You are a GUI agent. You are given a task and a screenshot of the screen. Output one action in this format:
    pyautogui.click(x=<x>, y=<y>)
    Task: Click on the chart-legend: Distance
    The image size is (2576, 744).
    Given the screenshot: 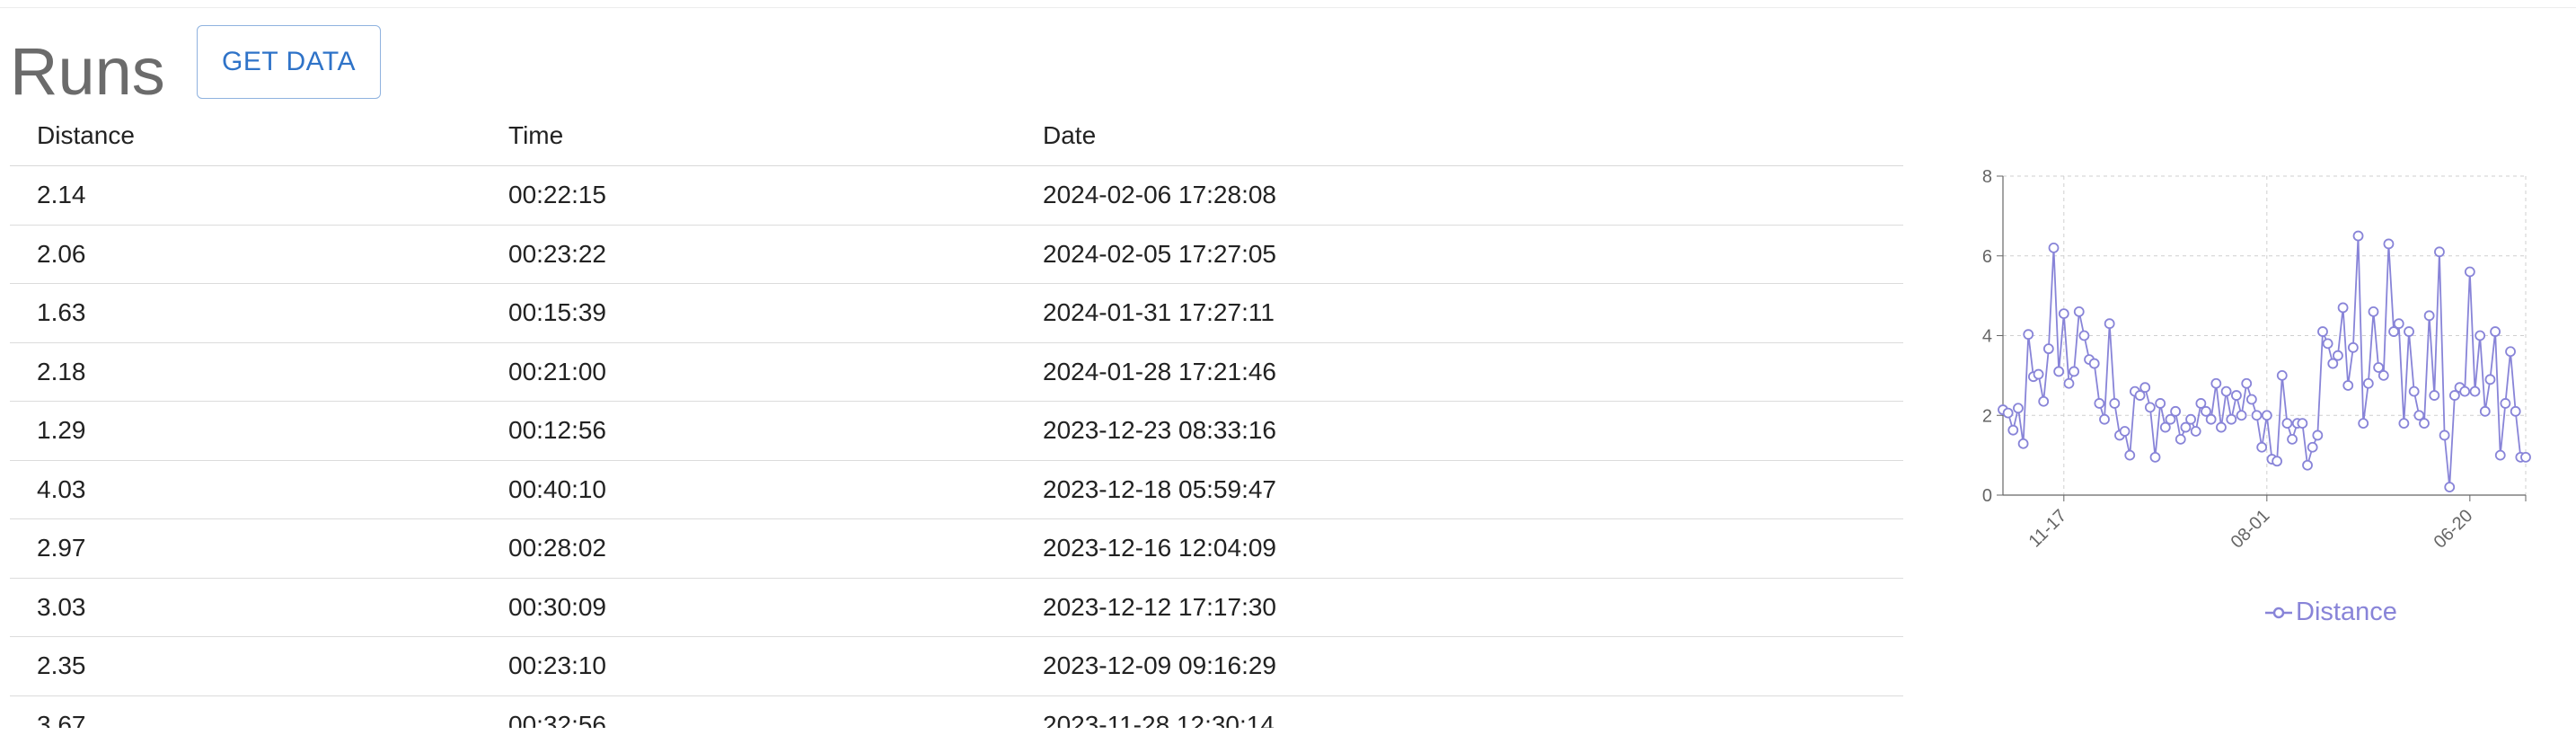 What is the action you would take?
    pyautogui.click(x=2331, y=612)
    